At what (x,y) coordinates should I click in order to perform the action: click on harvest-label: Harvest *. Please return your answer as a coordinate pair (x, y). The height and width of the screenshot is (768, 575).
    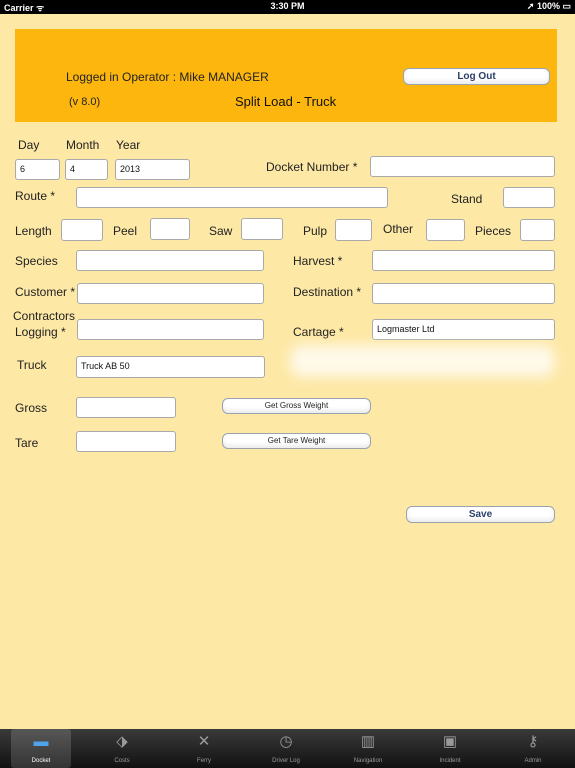
    Looking at the image, I should click on (318, 261).